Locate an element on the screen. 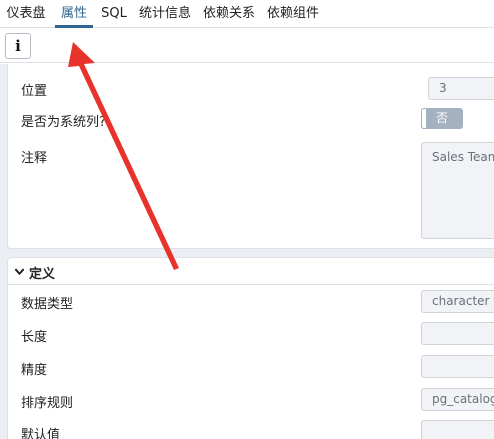  tab-sql: SQL is located at coordinates (114, 14).